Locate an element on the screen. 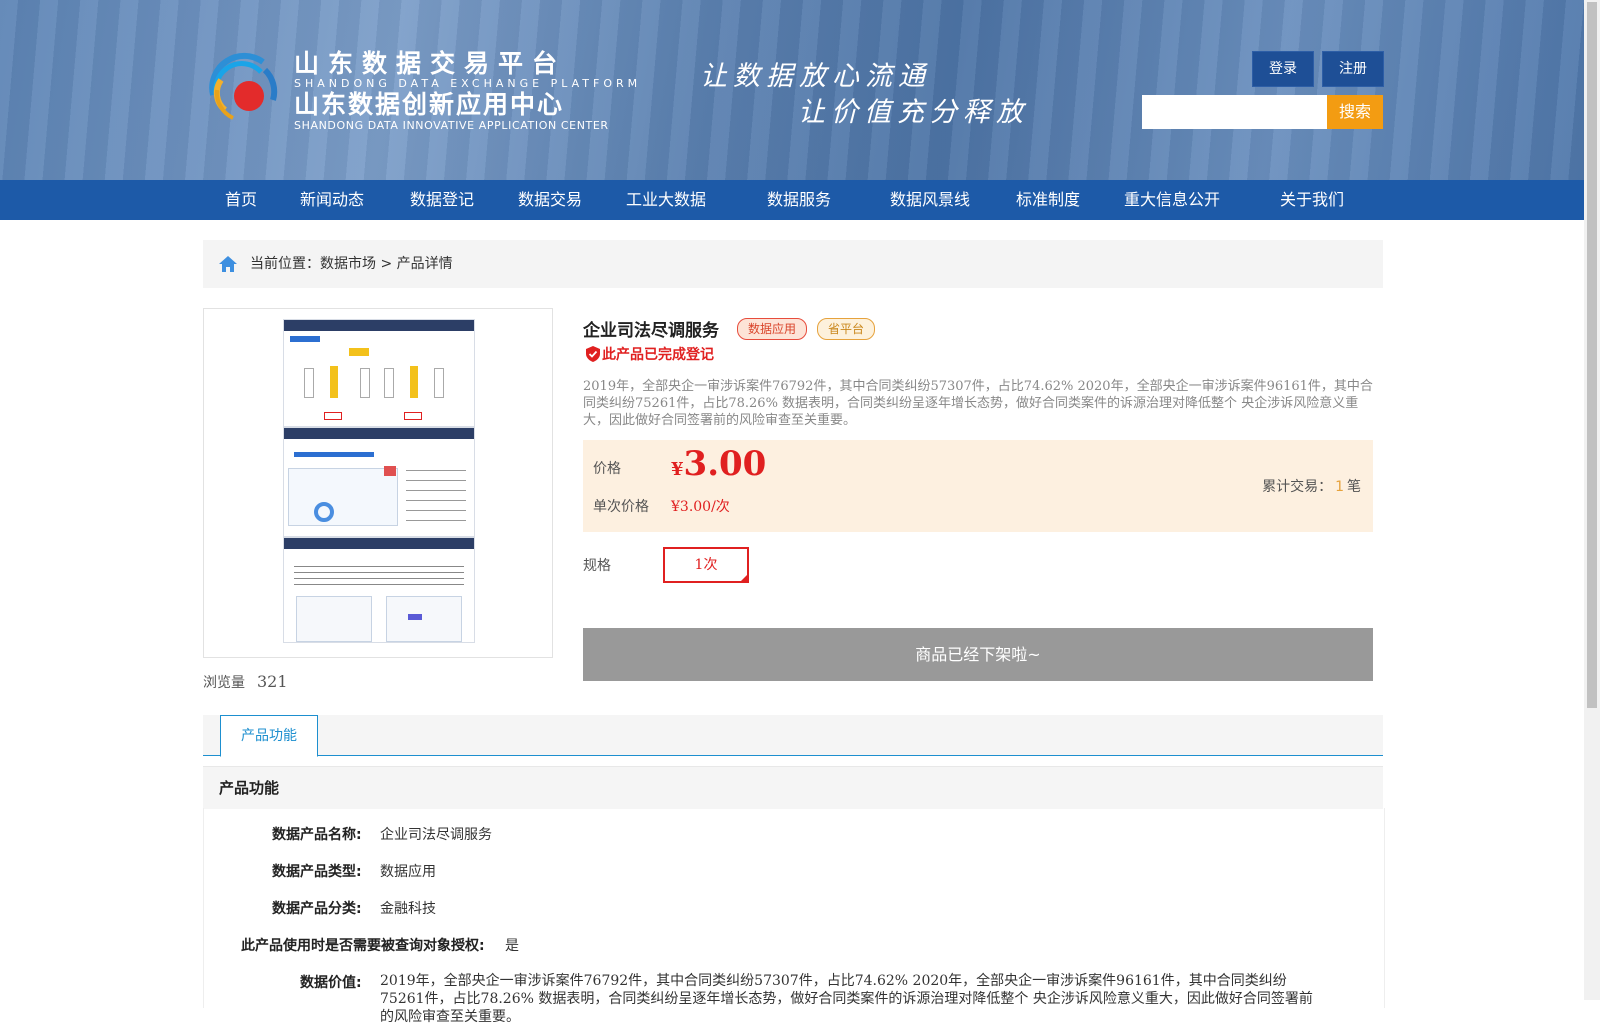 Image resolution: width=1600 pixels, height=1026 pixels. detail-key: 数据产品名称: is located at coordinates (317, 835).